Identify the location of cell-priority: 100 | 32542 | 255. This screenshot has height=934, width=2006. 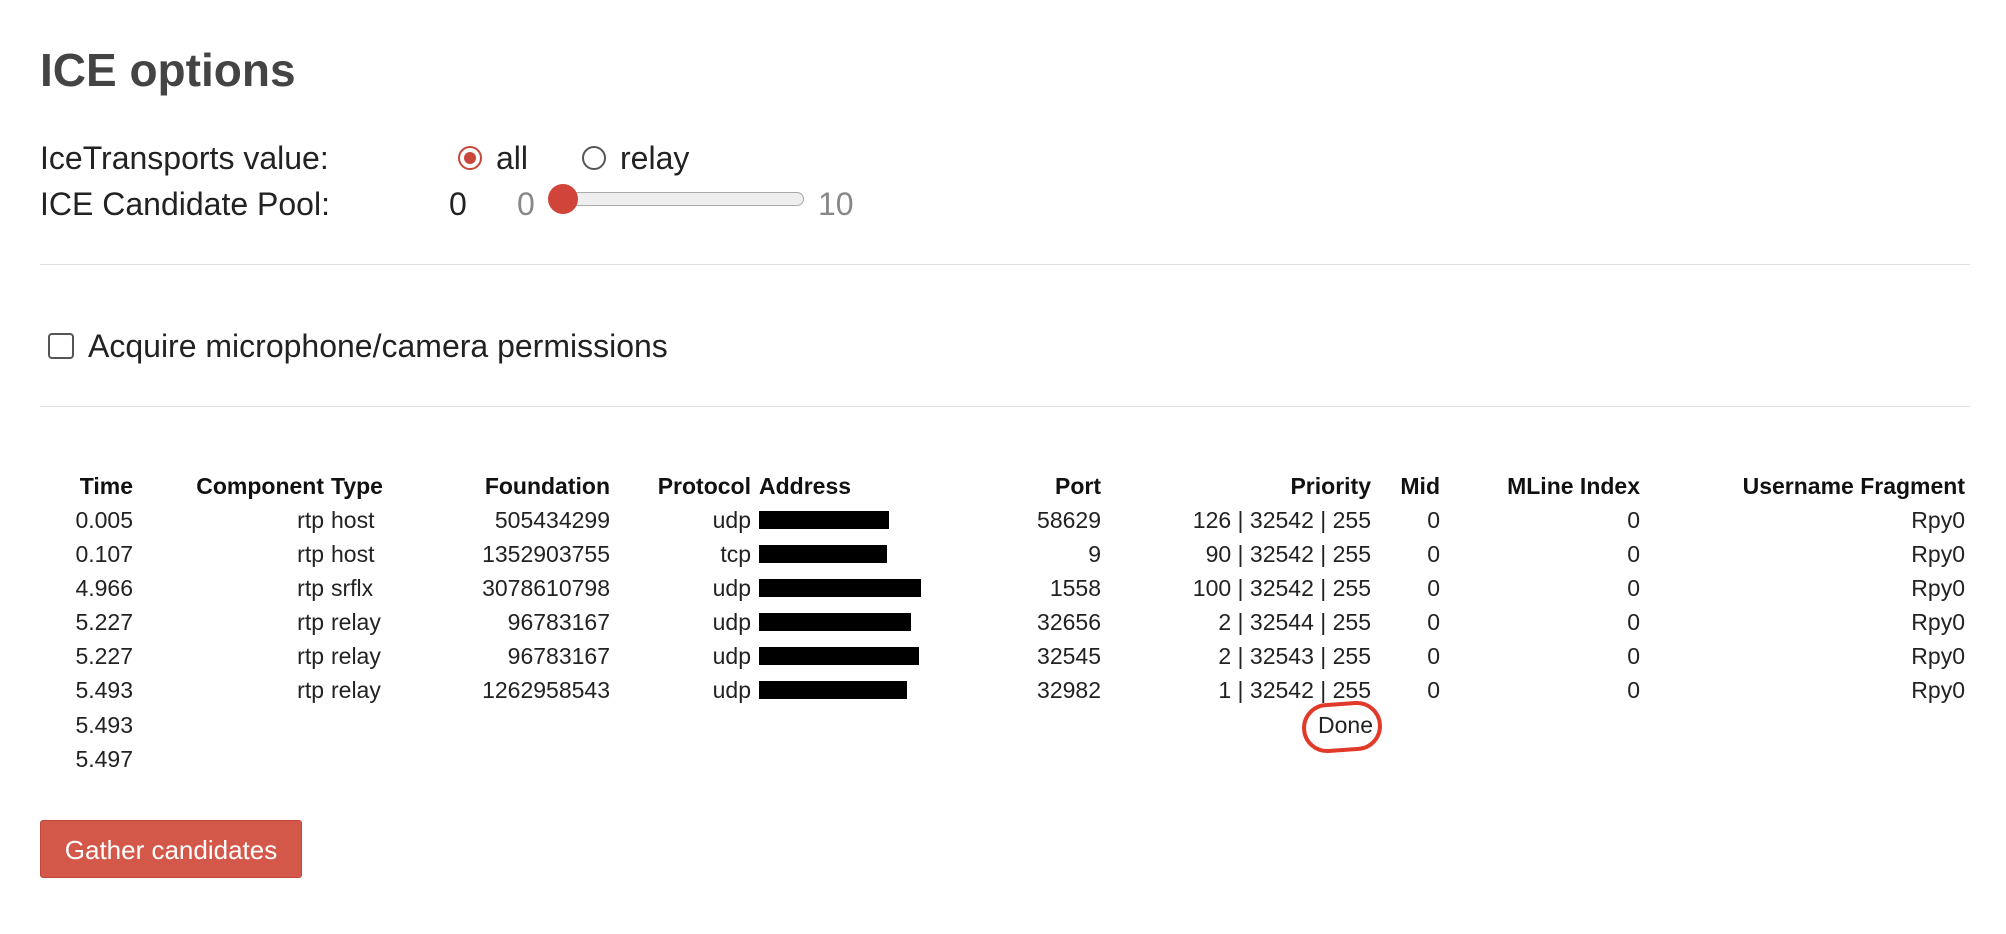
(1281, 588).